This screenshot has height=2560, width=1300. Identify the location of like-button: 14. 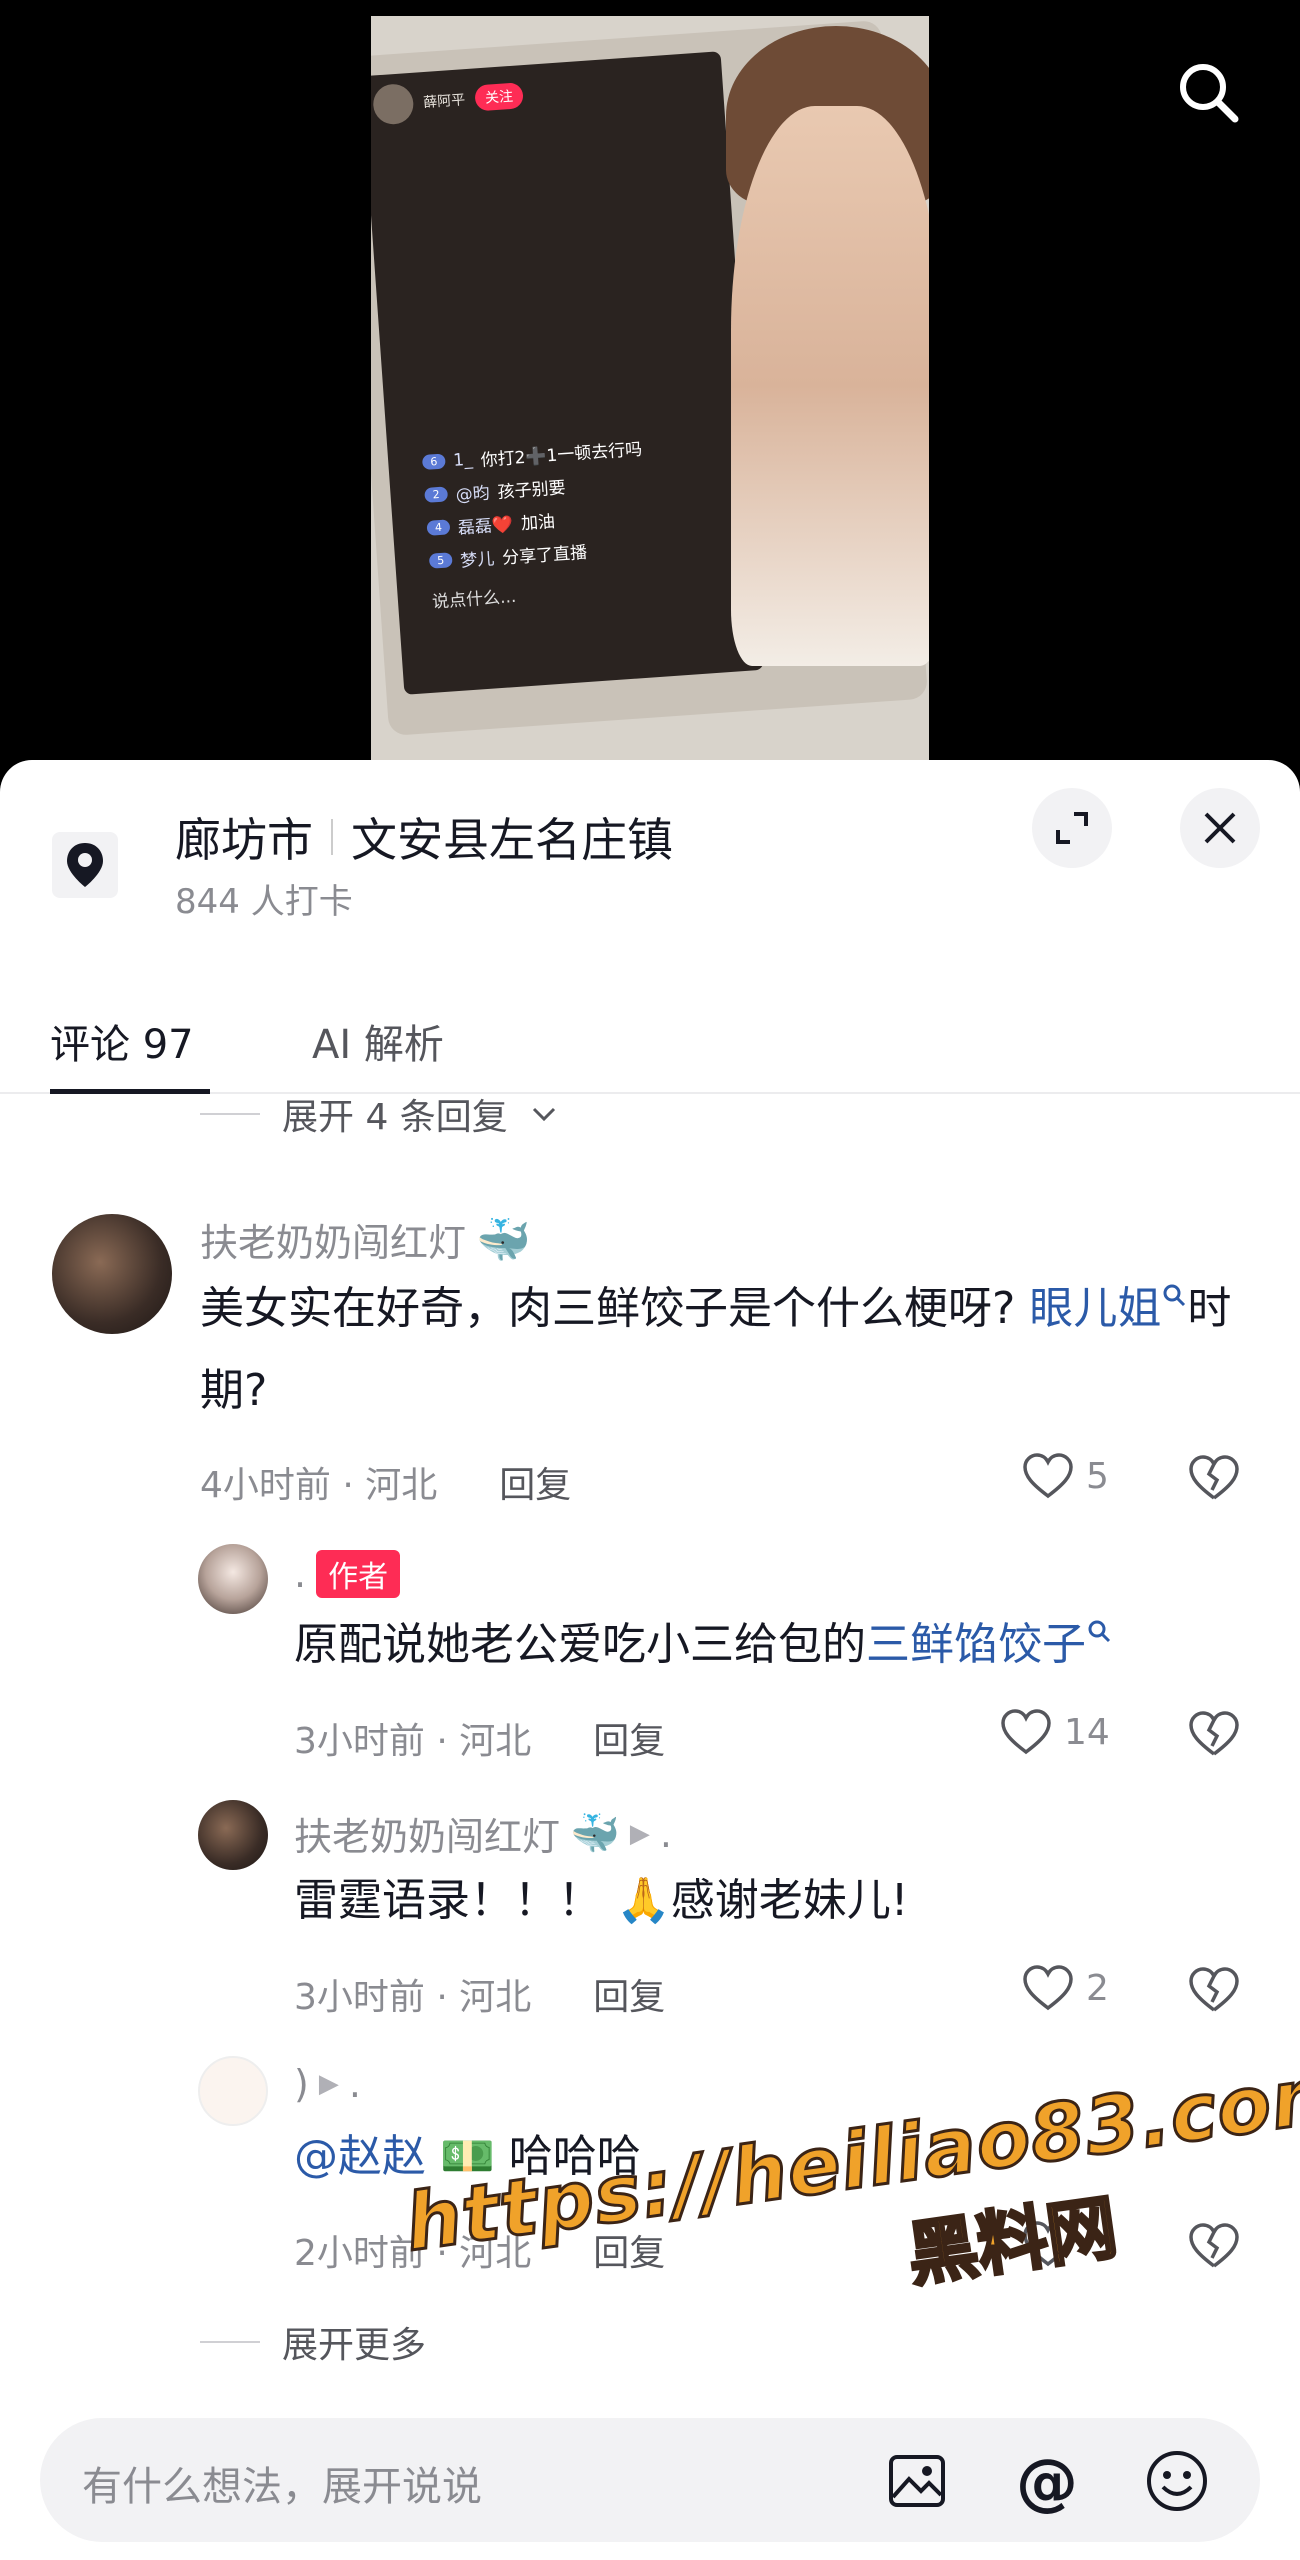
(1055, 1732).